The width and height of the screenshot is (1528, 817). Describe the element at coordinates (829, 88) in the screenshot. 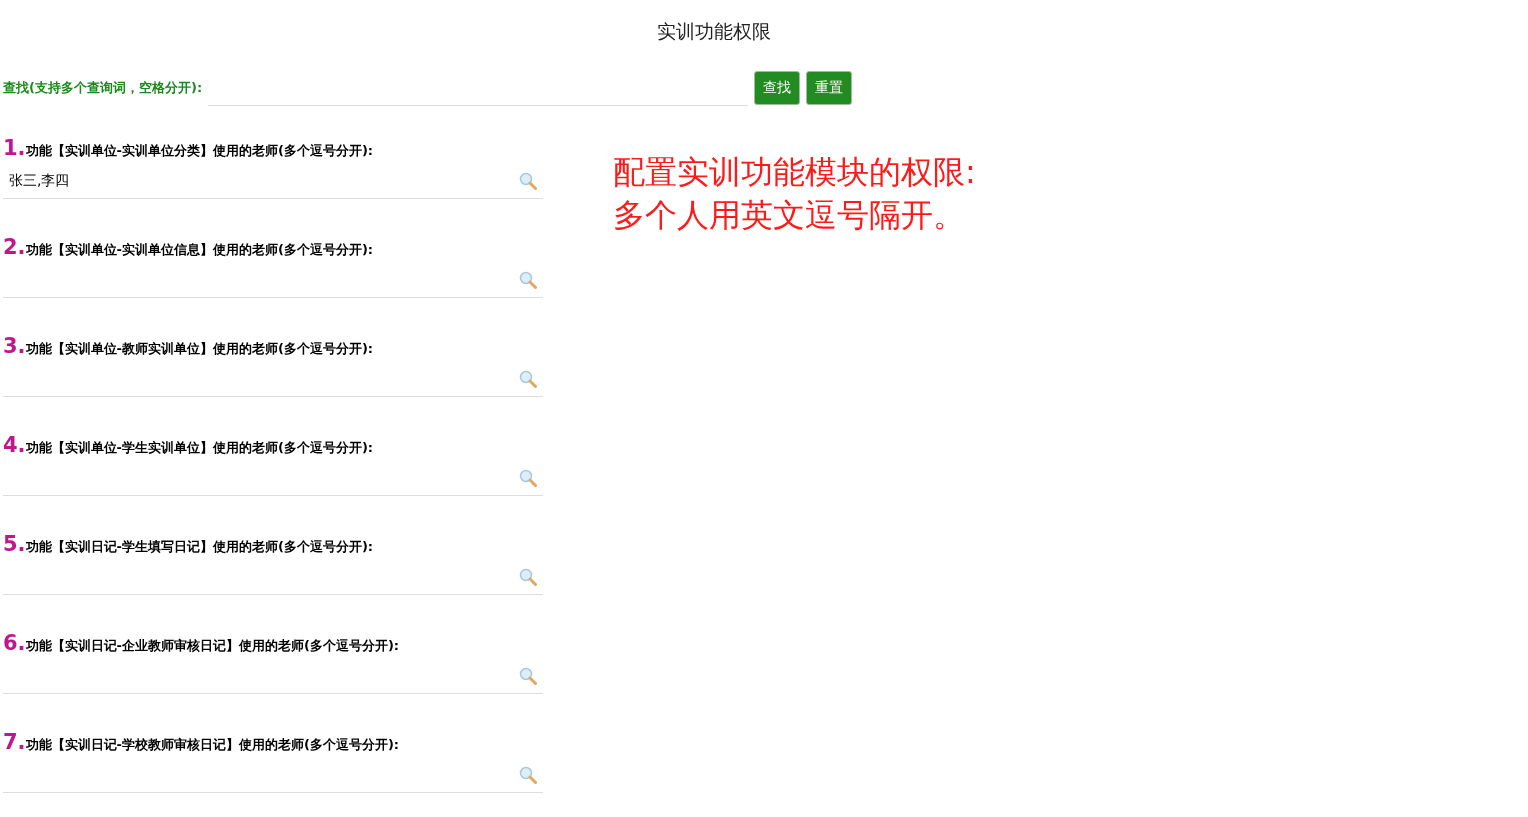

I see `action-button: 重置` at that location.